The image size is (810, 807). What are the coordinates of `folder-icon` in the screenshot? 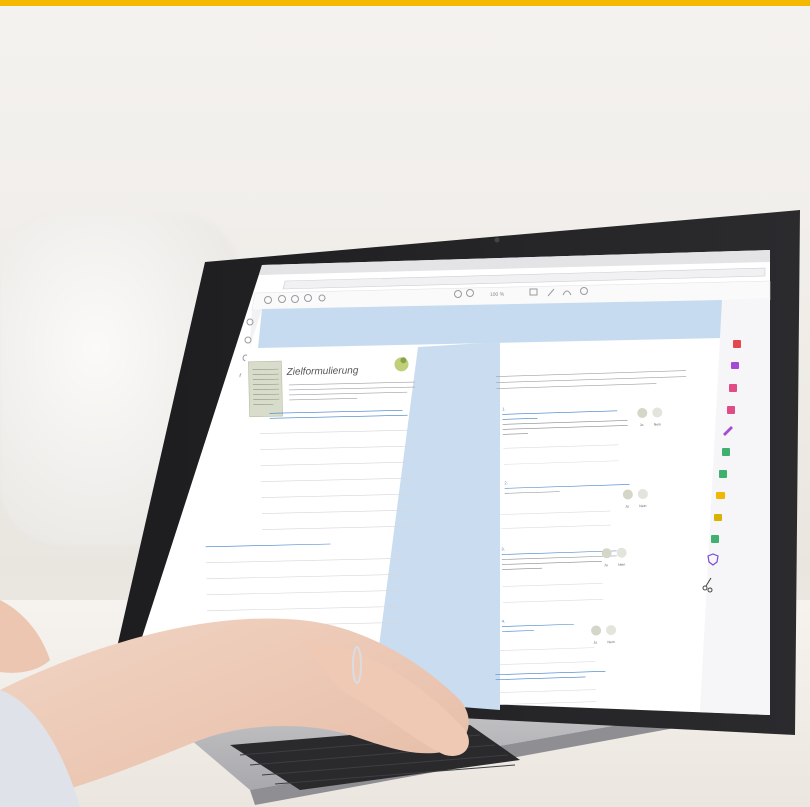 It's located at (720, 495).